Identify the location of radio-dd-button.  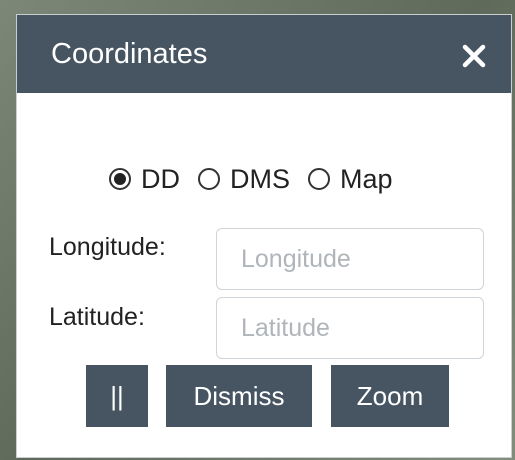
(120, 179).